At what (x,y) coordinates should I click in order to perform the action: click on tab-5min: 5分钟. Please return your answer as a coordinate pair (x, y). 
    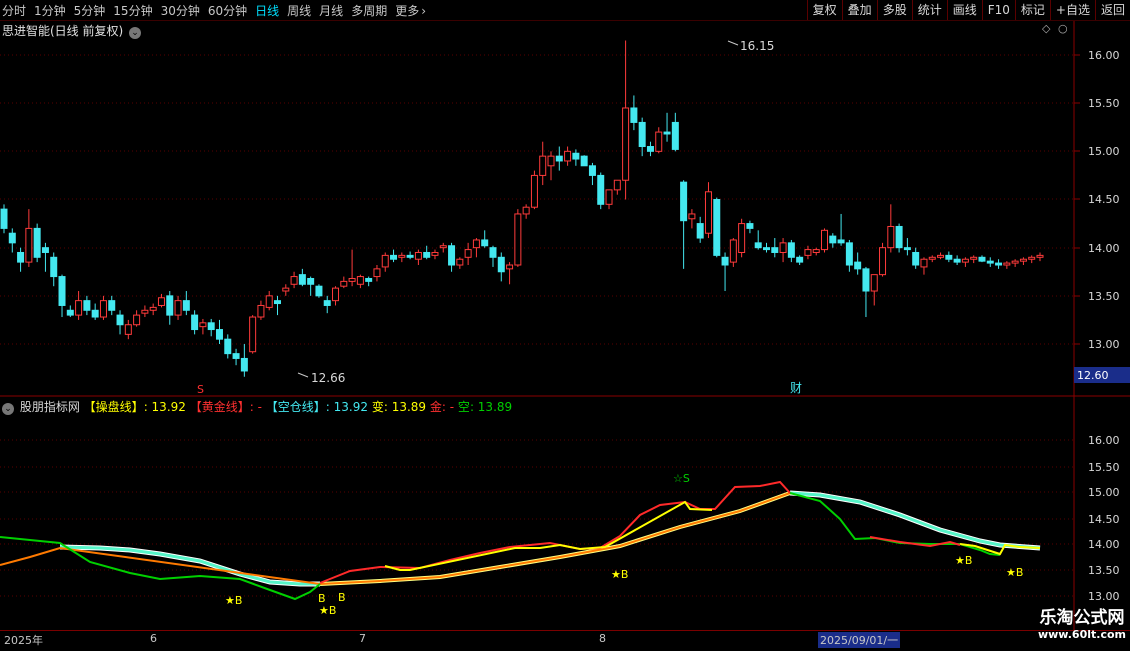
    Looking at the image, I should click on (90, 10).